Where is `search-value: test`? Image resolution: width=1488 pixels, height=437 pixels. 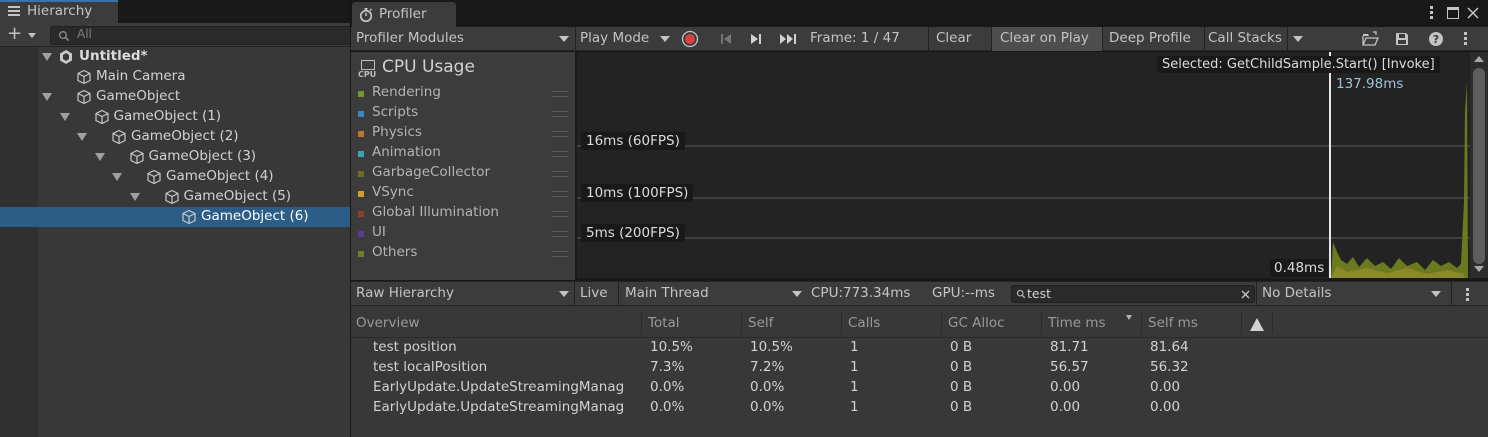
search-value: test is located at coordinates (1039, 293).